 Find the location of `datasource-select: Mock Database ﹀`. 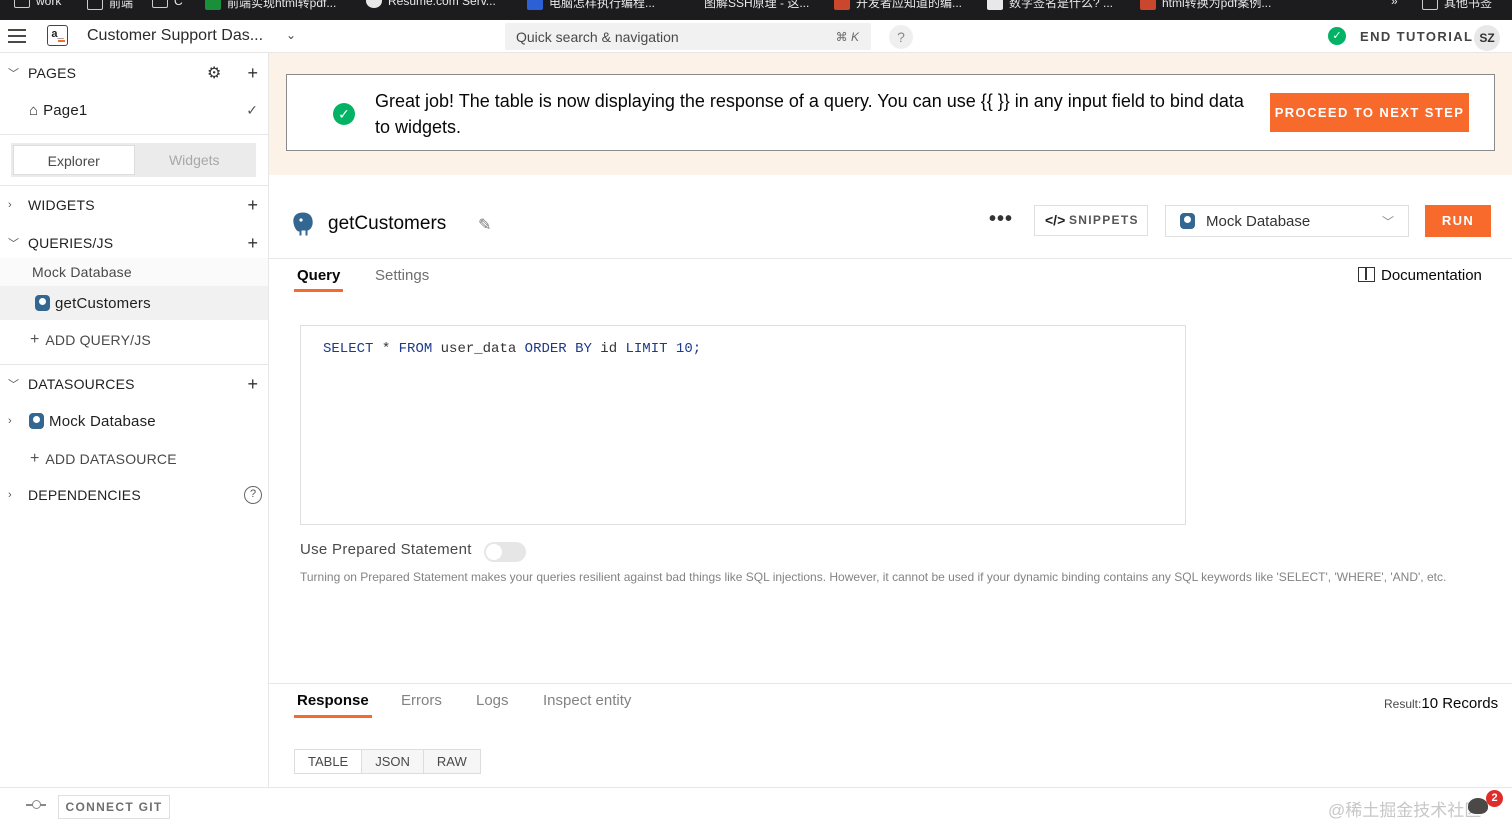

datasource-select: Mock Database ﹀ is located at coordinates (1287, 221).